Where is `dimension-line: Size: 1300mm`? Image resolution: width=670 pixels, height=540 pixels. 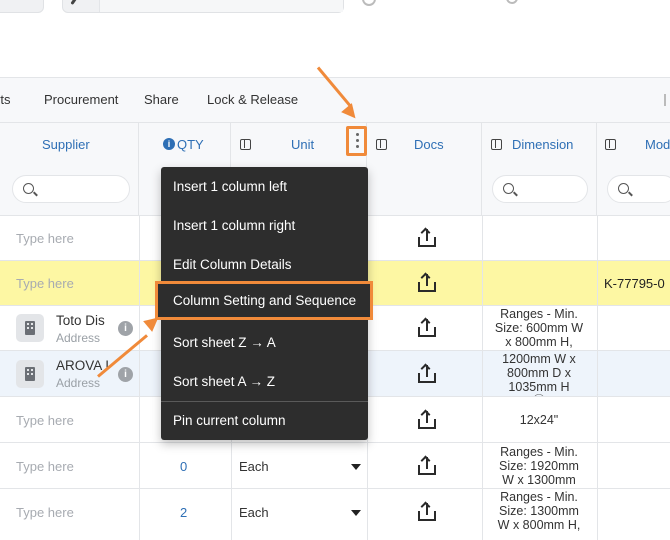
dimension-line: Size: 1300mm is located at coordinates (539, 511).